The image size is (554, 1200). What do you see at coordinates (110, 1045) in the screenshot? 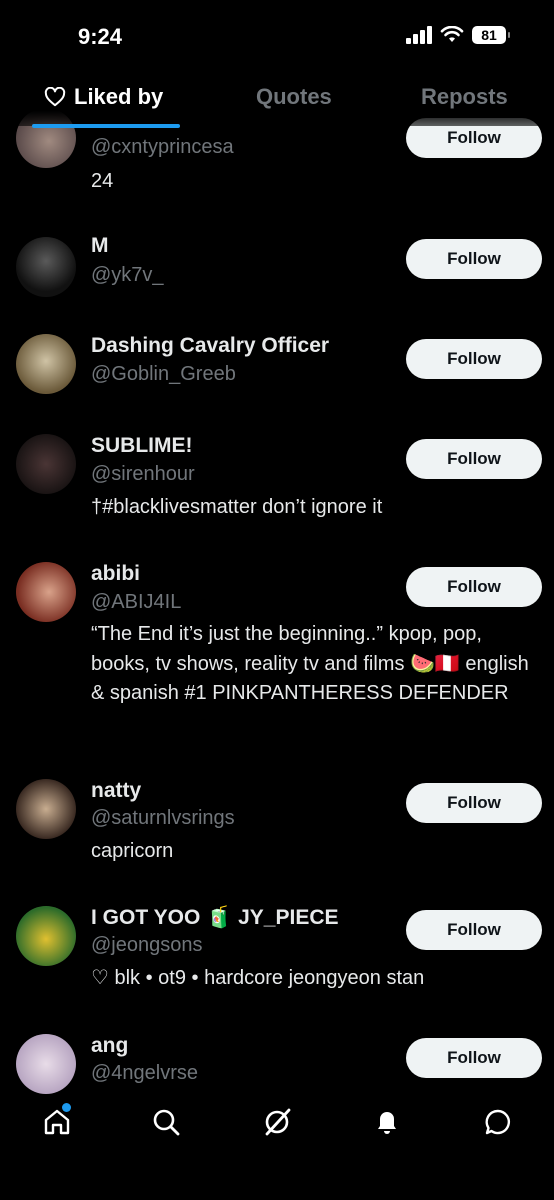
I see `user-display-name: ang` at bounding box center [110, 1045].